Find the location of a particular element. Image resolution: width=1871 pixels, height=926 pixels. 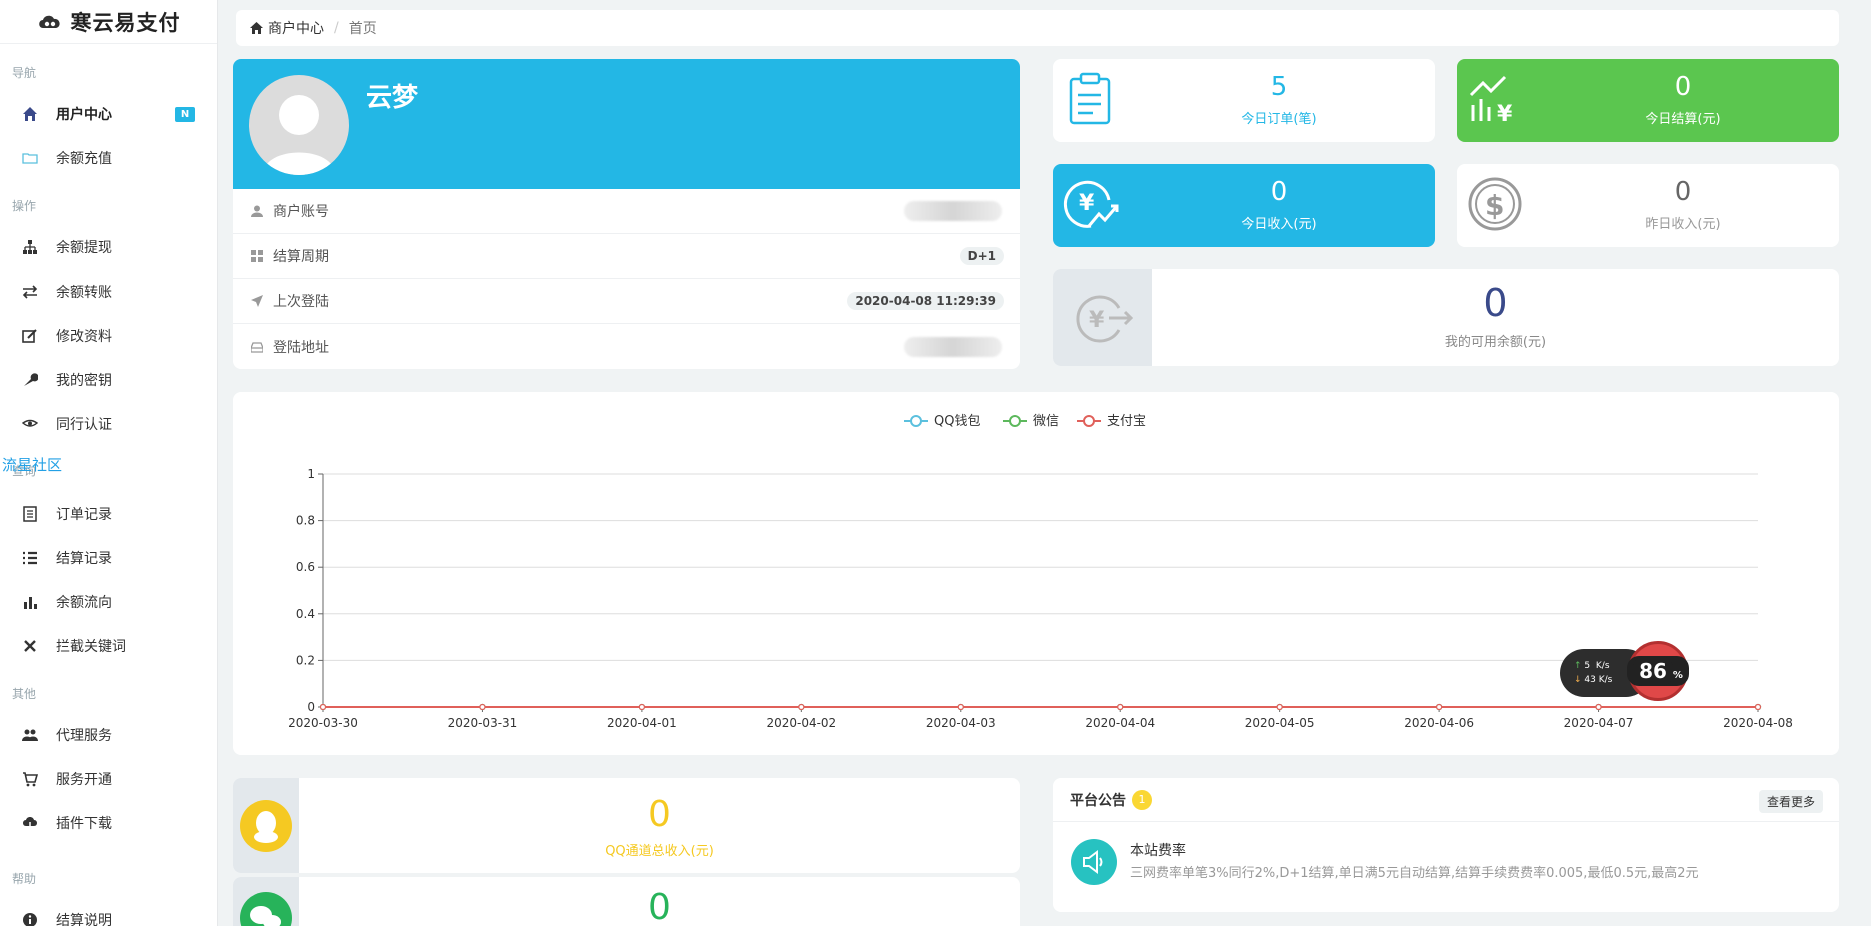

sidebar-item-label: 结算记录 is located at coordinates (84, 559).